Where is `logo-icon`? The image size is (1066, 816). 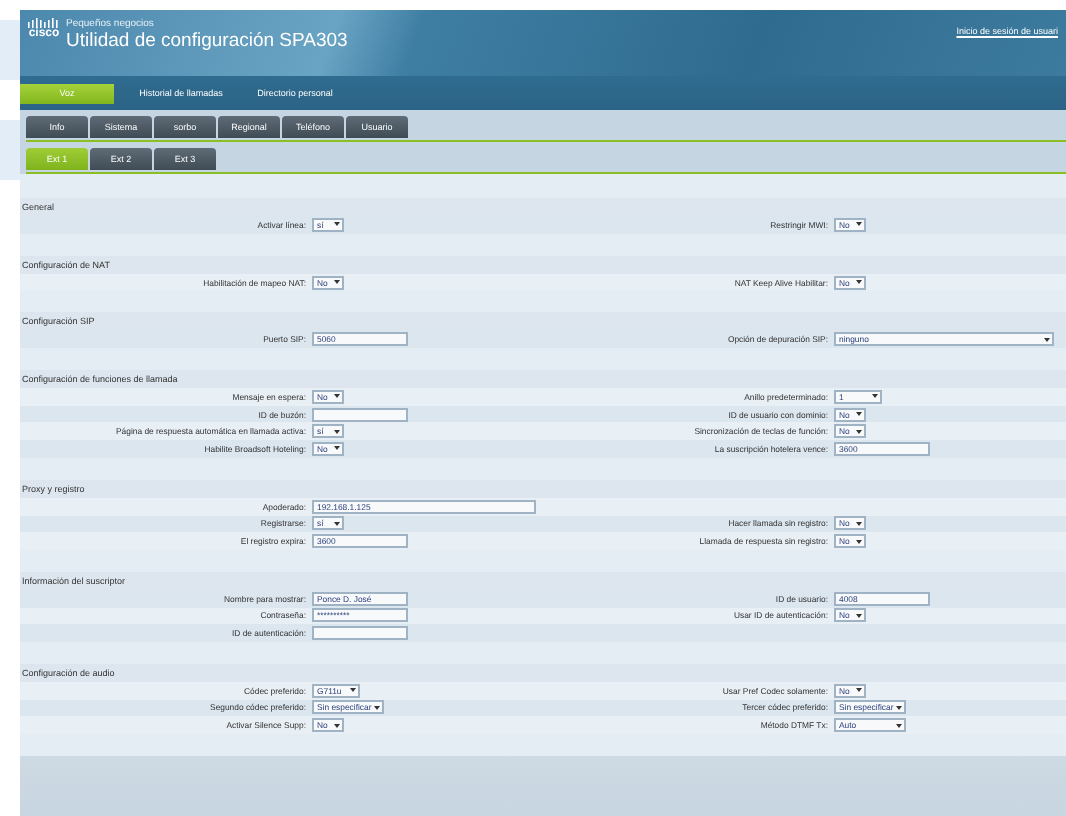
logo-icon is located at coordinates (44, 23).